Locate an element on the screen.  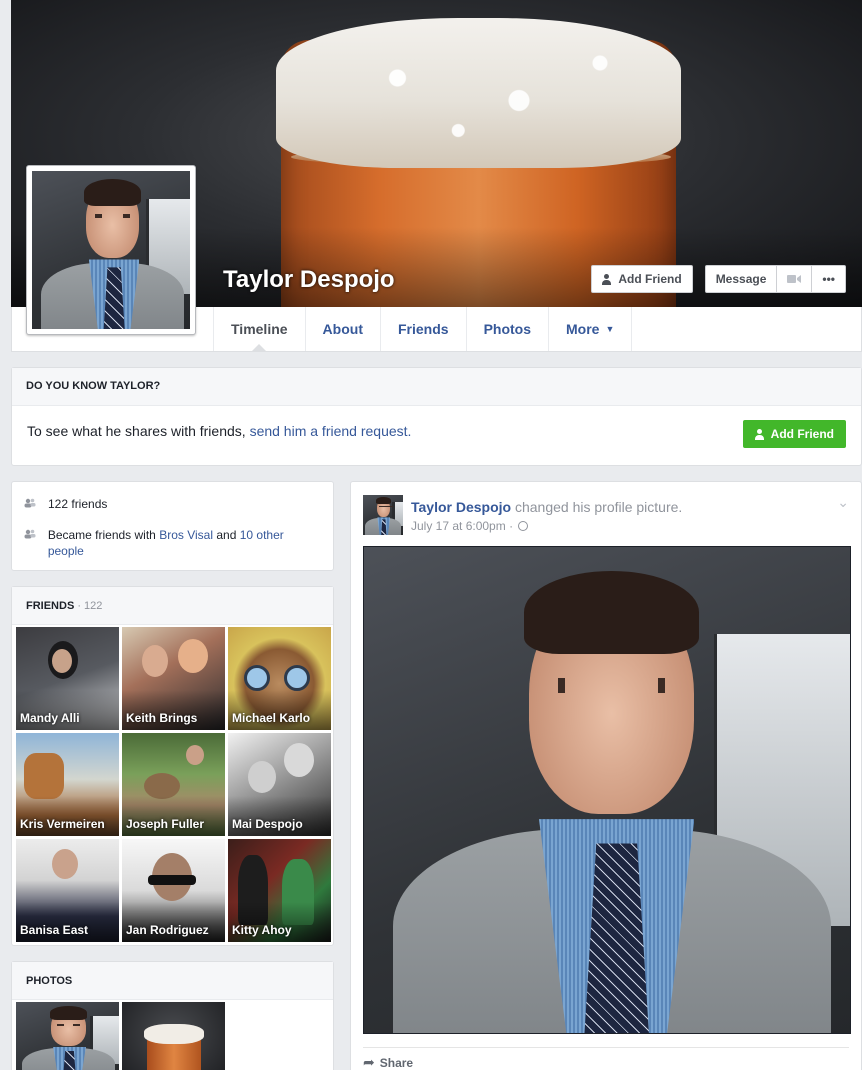
share-arrow-icon: ➦ is located at coordinates (369, 1062).